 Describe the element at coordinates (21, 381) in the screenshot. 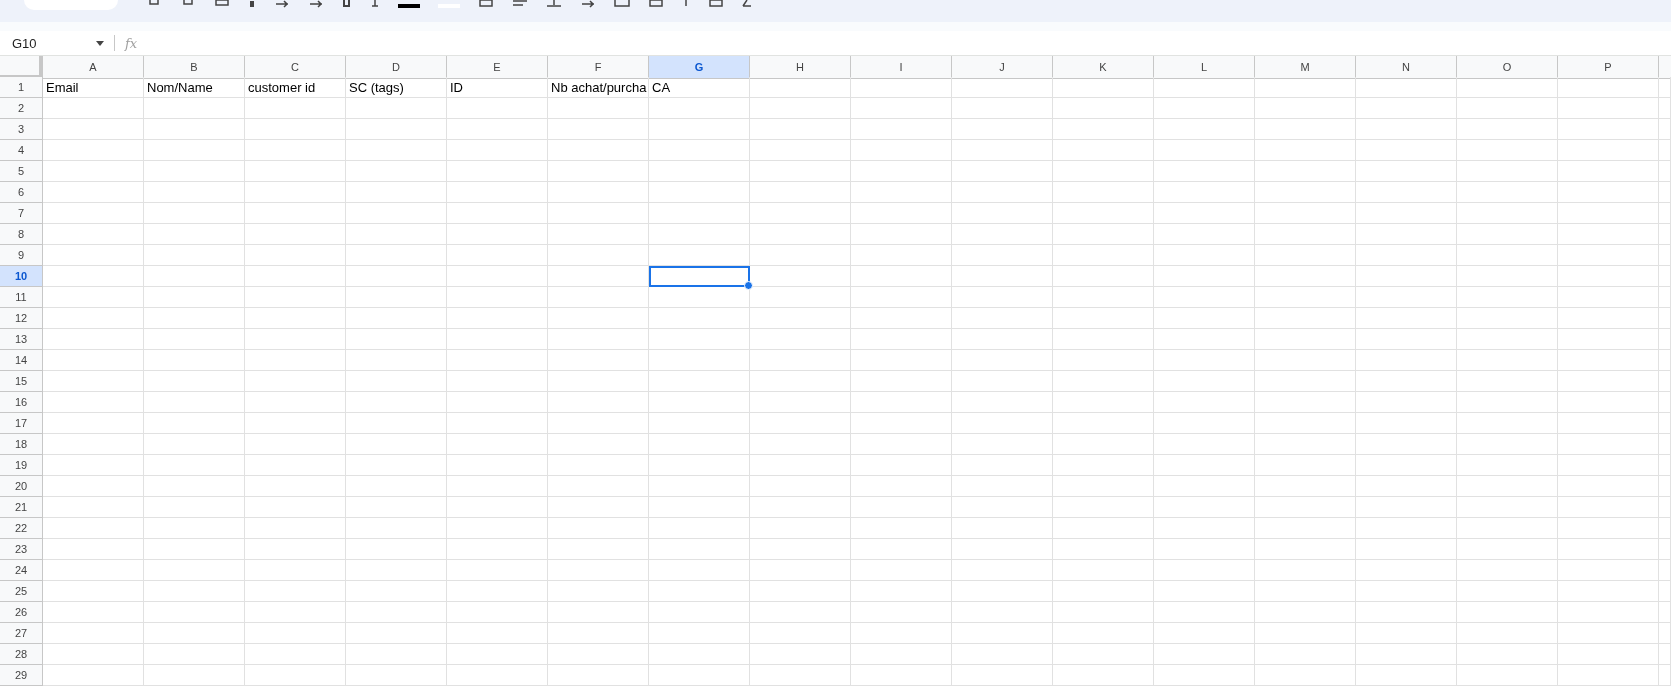

I see `row-header: 15` at that location.